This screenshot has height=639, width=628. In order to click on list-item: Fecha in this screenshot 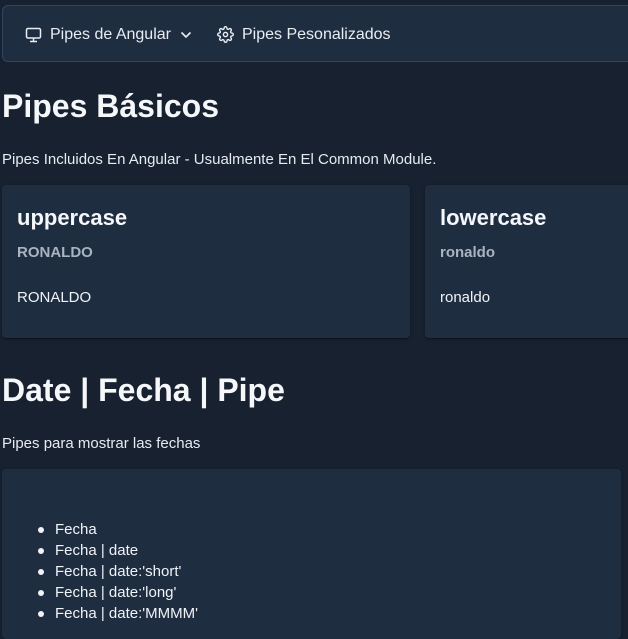, I will do `click(118, 529)`.